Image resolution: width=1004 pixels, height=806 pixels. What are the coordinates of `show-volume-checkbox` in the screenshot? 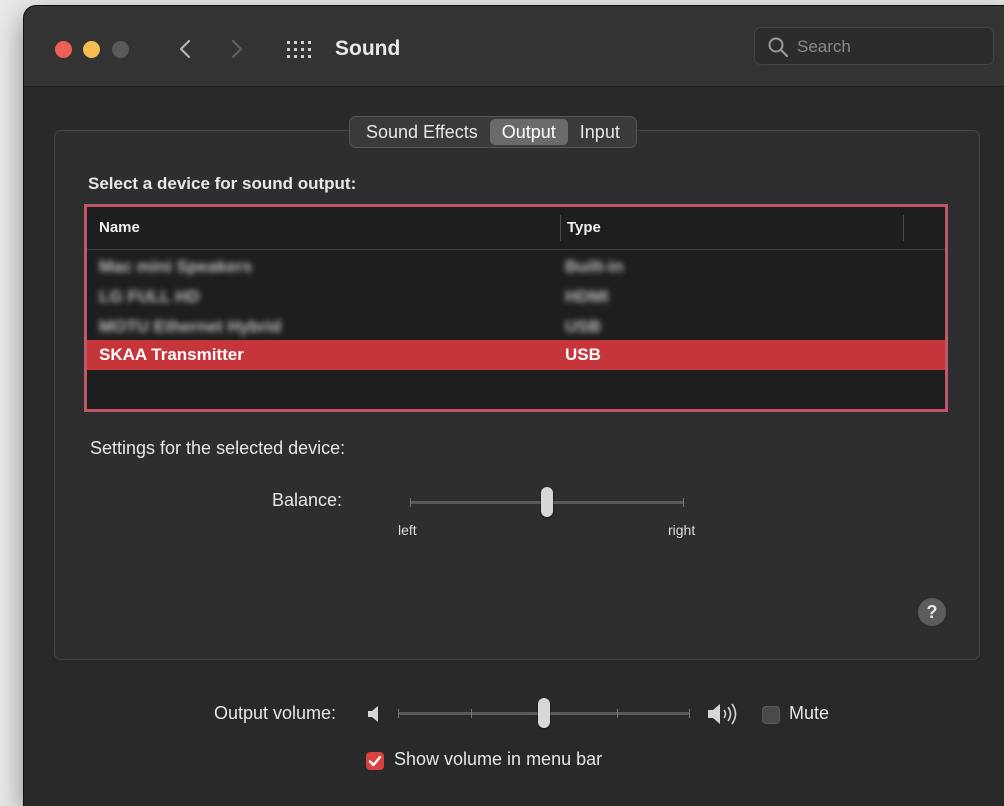 It's located at (375, 761).